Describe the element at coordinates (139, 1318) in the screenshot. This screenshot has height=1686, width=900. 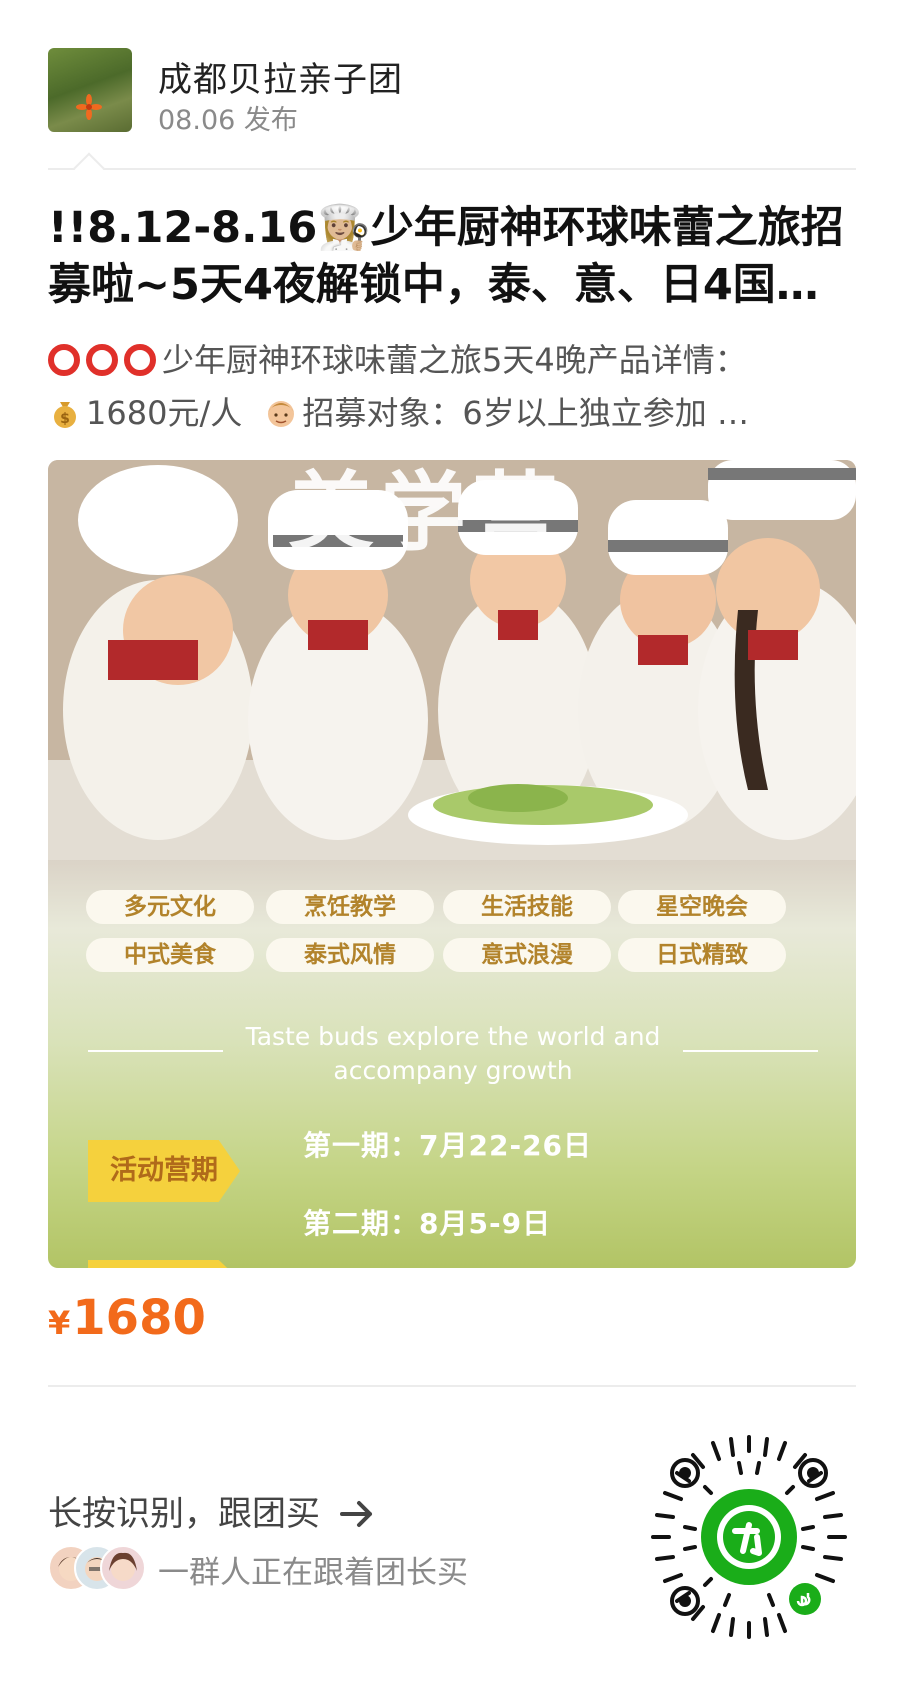
I see `price-value: 1680` at that location.